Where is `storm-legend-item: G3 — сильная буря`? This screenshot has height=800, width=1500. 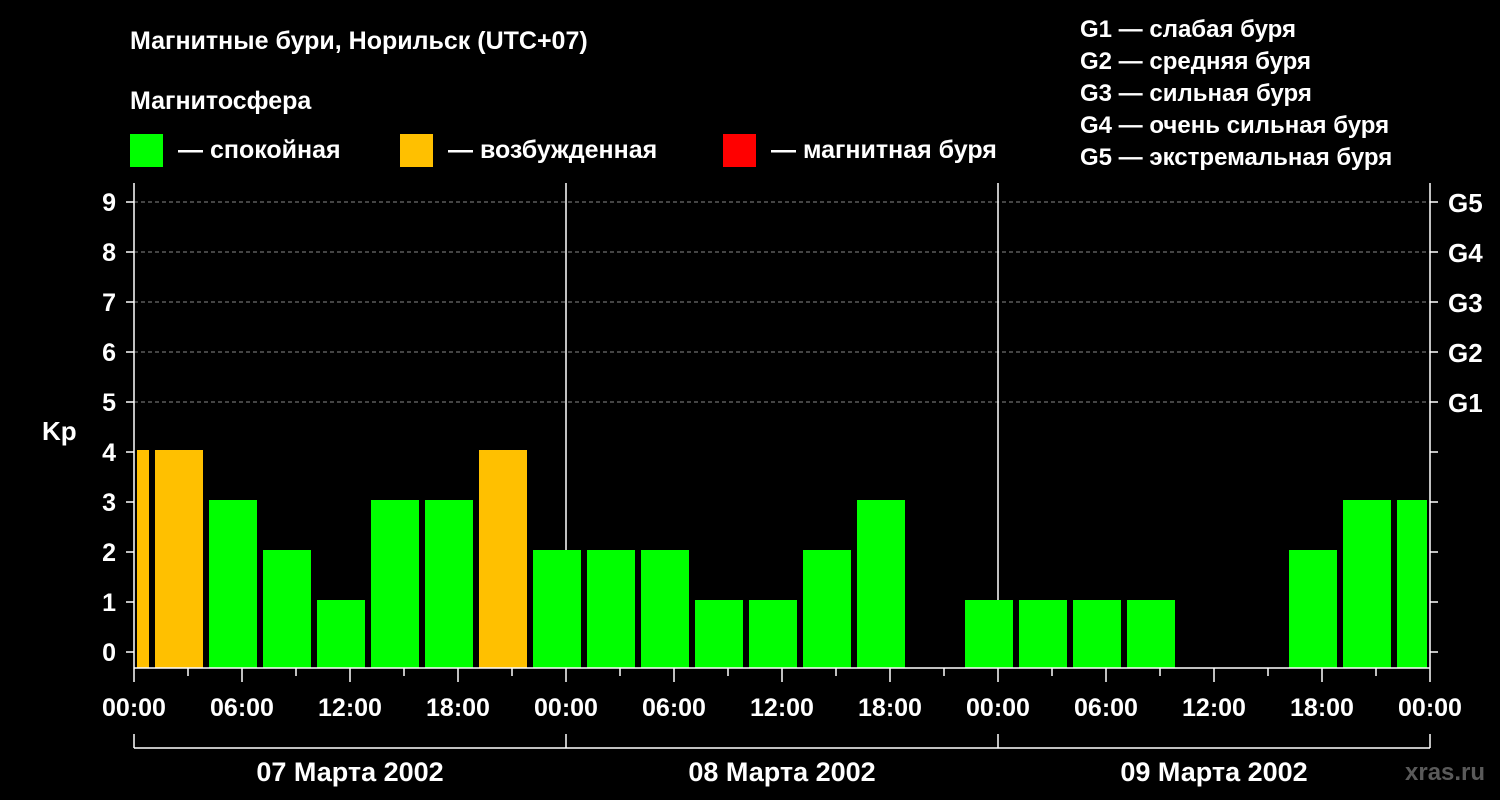 storm-legend-item: G3 — сильная буря is located at coordinates (1196, 93).